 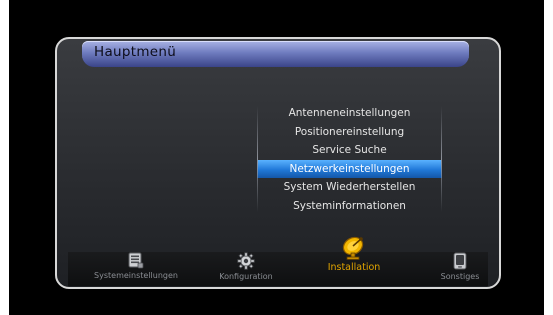 What do you see at coordinates (349, 113) in the screenshot?
I see `menu-item-antenneneinstellungen: Antenneneinstellungen` at bounding box center [349, 113].